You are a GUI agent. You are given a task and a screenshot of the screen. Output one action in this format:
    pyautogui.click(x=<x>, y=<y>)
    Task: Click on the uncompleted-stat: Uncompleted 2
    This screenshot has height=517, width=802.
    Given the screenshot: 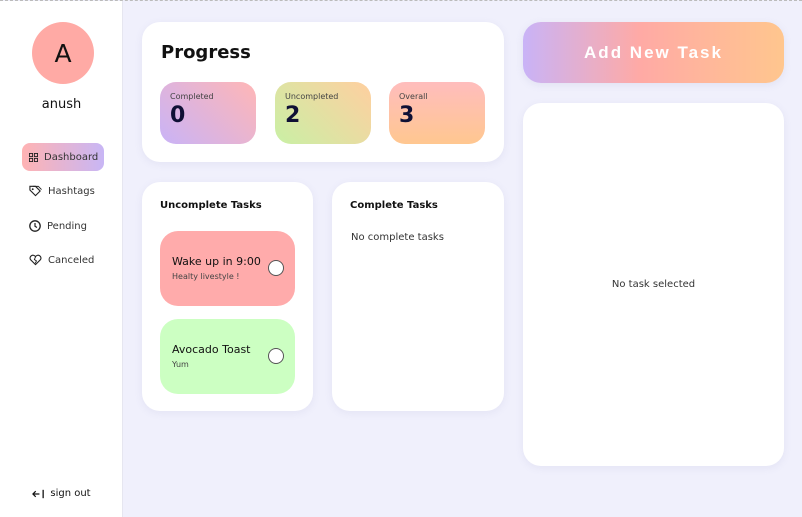 What is the action you would take?
    pyautogui.click(x=323, y=113)
    